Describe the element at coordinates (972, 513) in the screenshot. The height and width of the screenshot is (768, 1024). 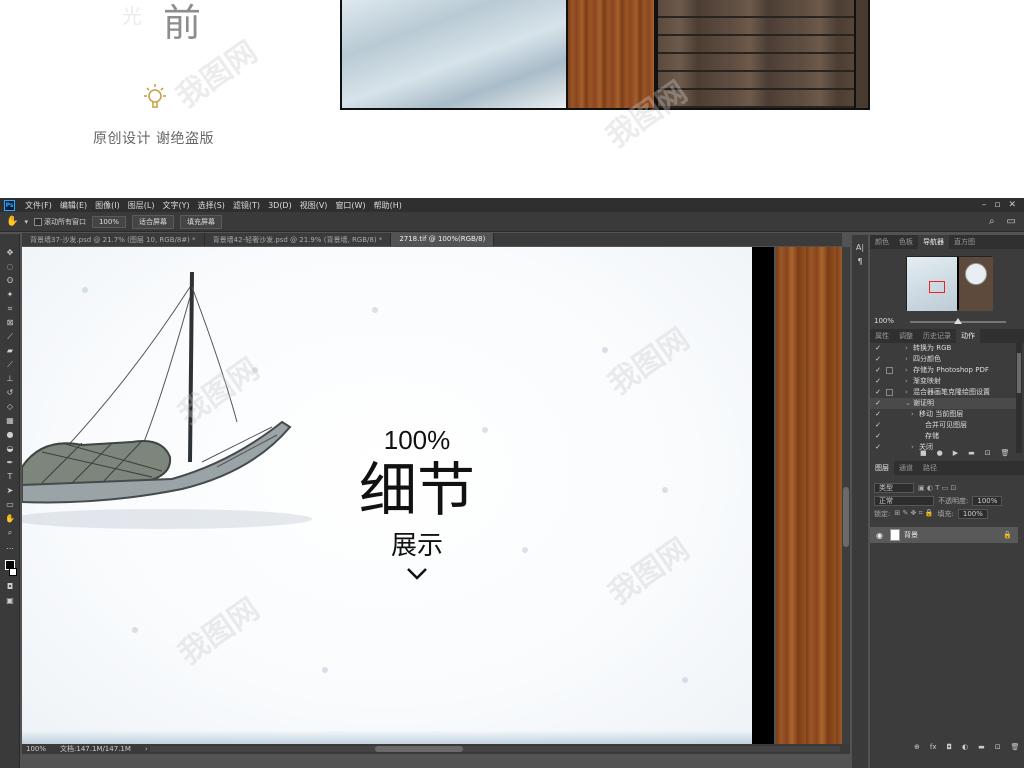
I see `fill-field: 100%` at that location.